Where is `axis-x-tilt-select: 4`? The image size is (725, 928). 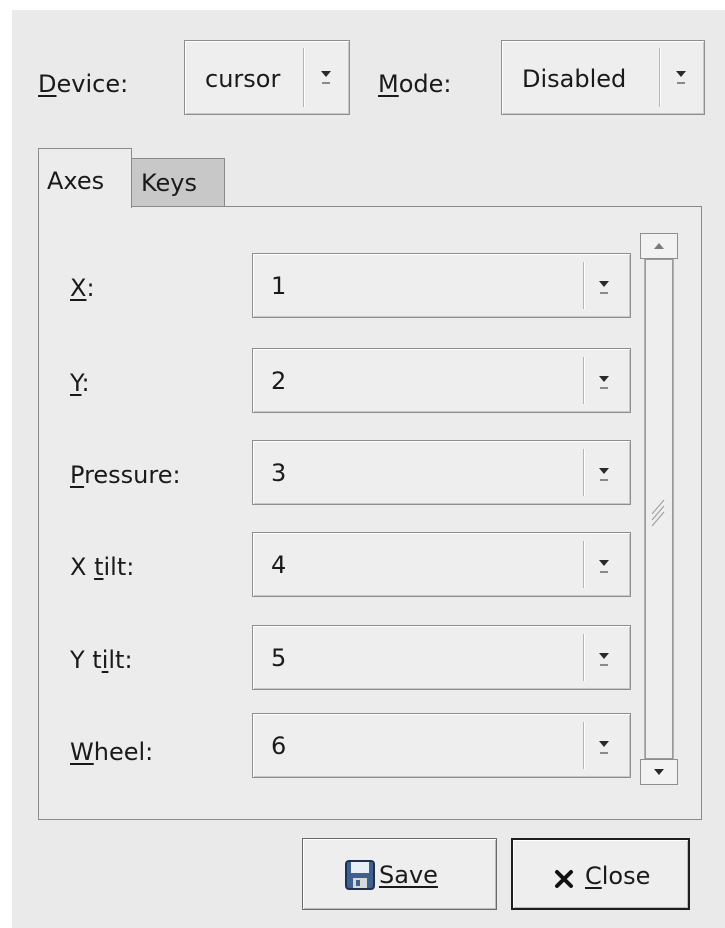 axis-x-tilt-select: 4 is located at coordinates (441, 564).